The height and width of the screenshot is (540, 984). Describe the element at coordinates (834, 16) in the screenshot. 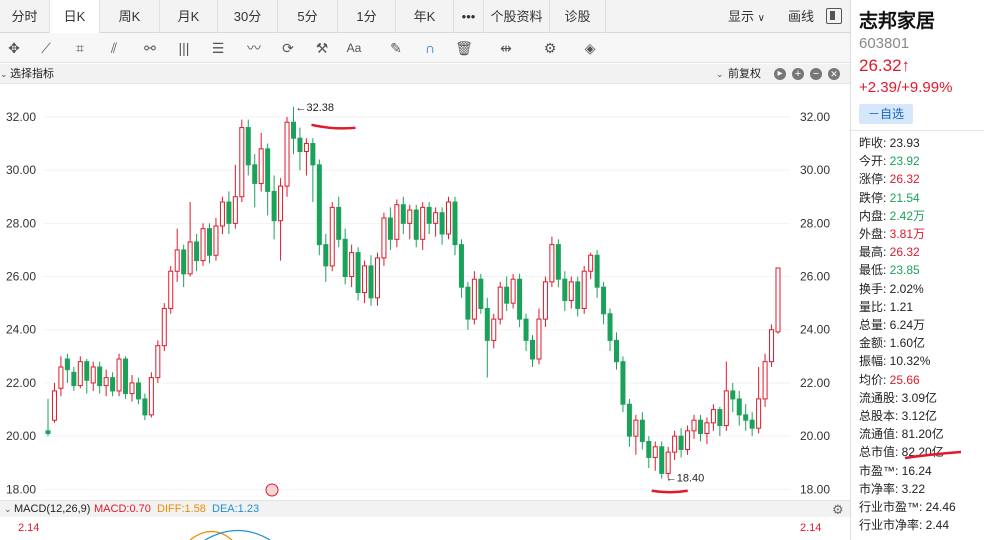

I see `window-toggle-icon` at that location.